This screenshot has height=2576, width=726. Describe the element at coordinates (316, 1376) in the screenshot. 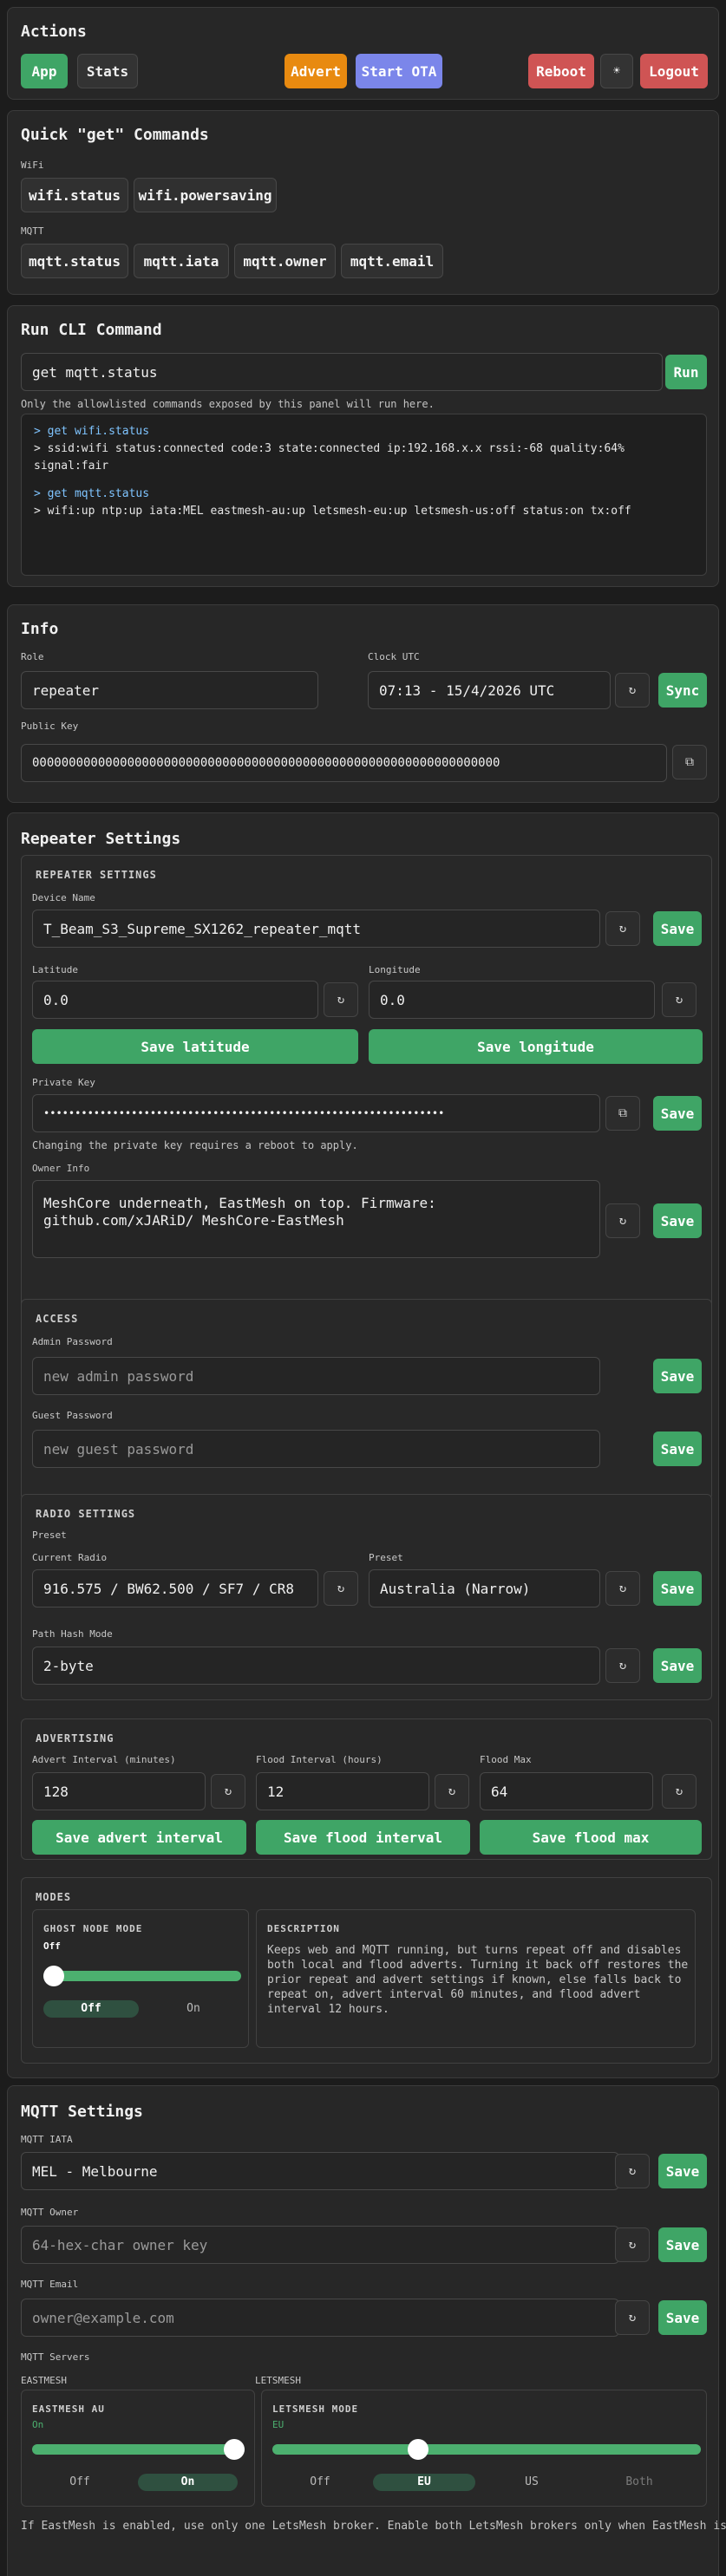

I see `admin-password-input: new admin password` at that location.